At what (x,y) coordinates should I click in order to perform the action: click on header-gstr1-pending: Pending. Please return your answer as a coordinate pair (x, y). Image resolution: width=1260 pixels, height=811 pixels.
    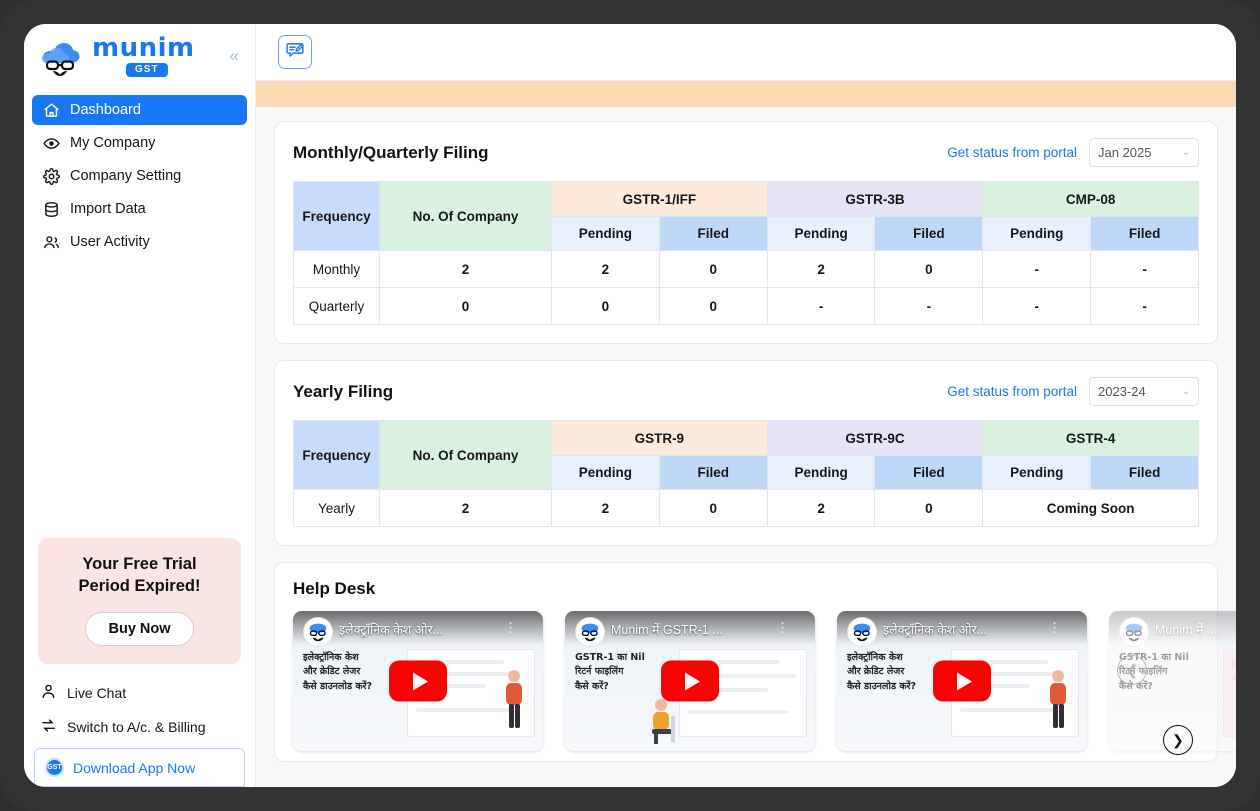
    Looking at the image, I should click on (605, 233).